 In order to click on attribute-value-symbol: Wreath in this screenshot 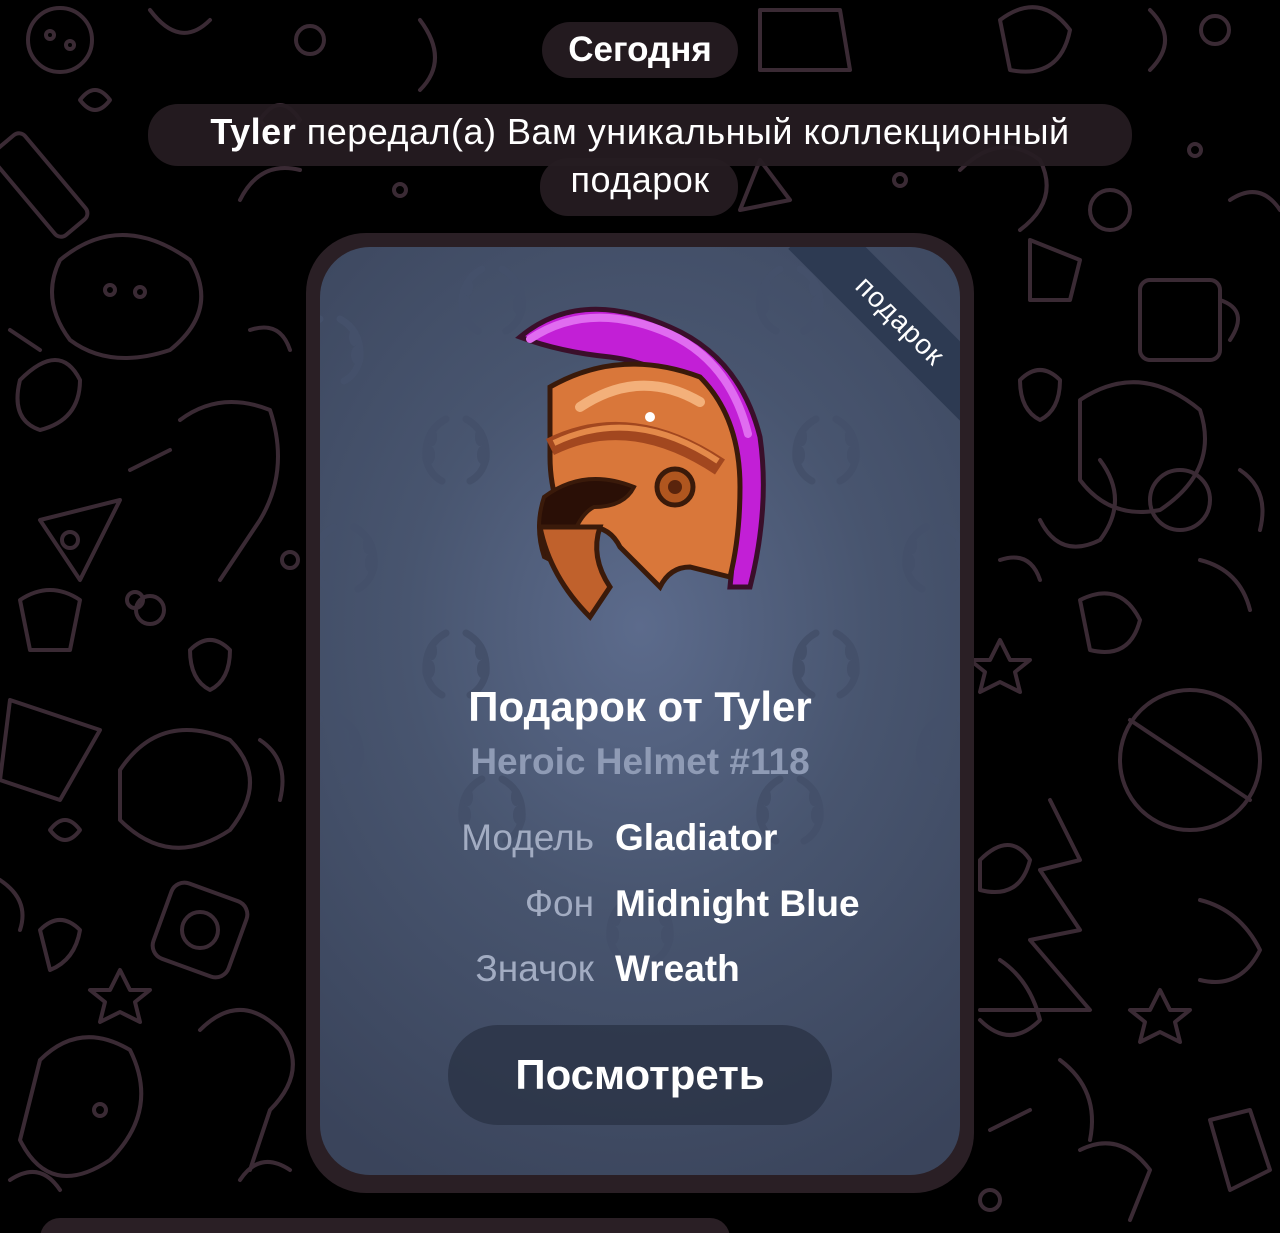, I will do `click(677, 968)`.